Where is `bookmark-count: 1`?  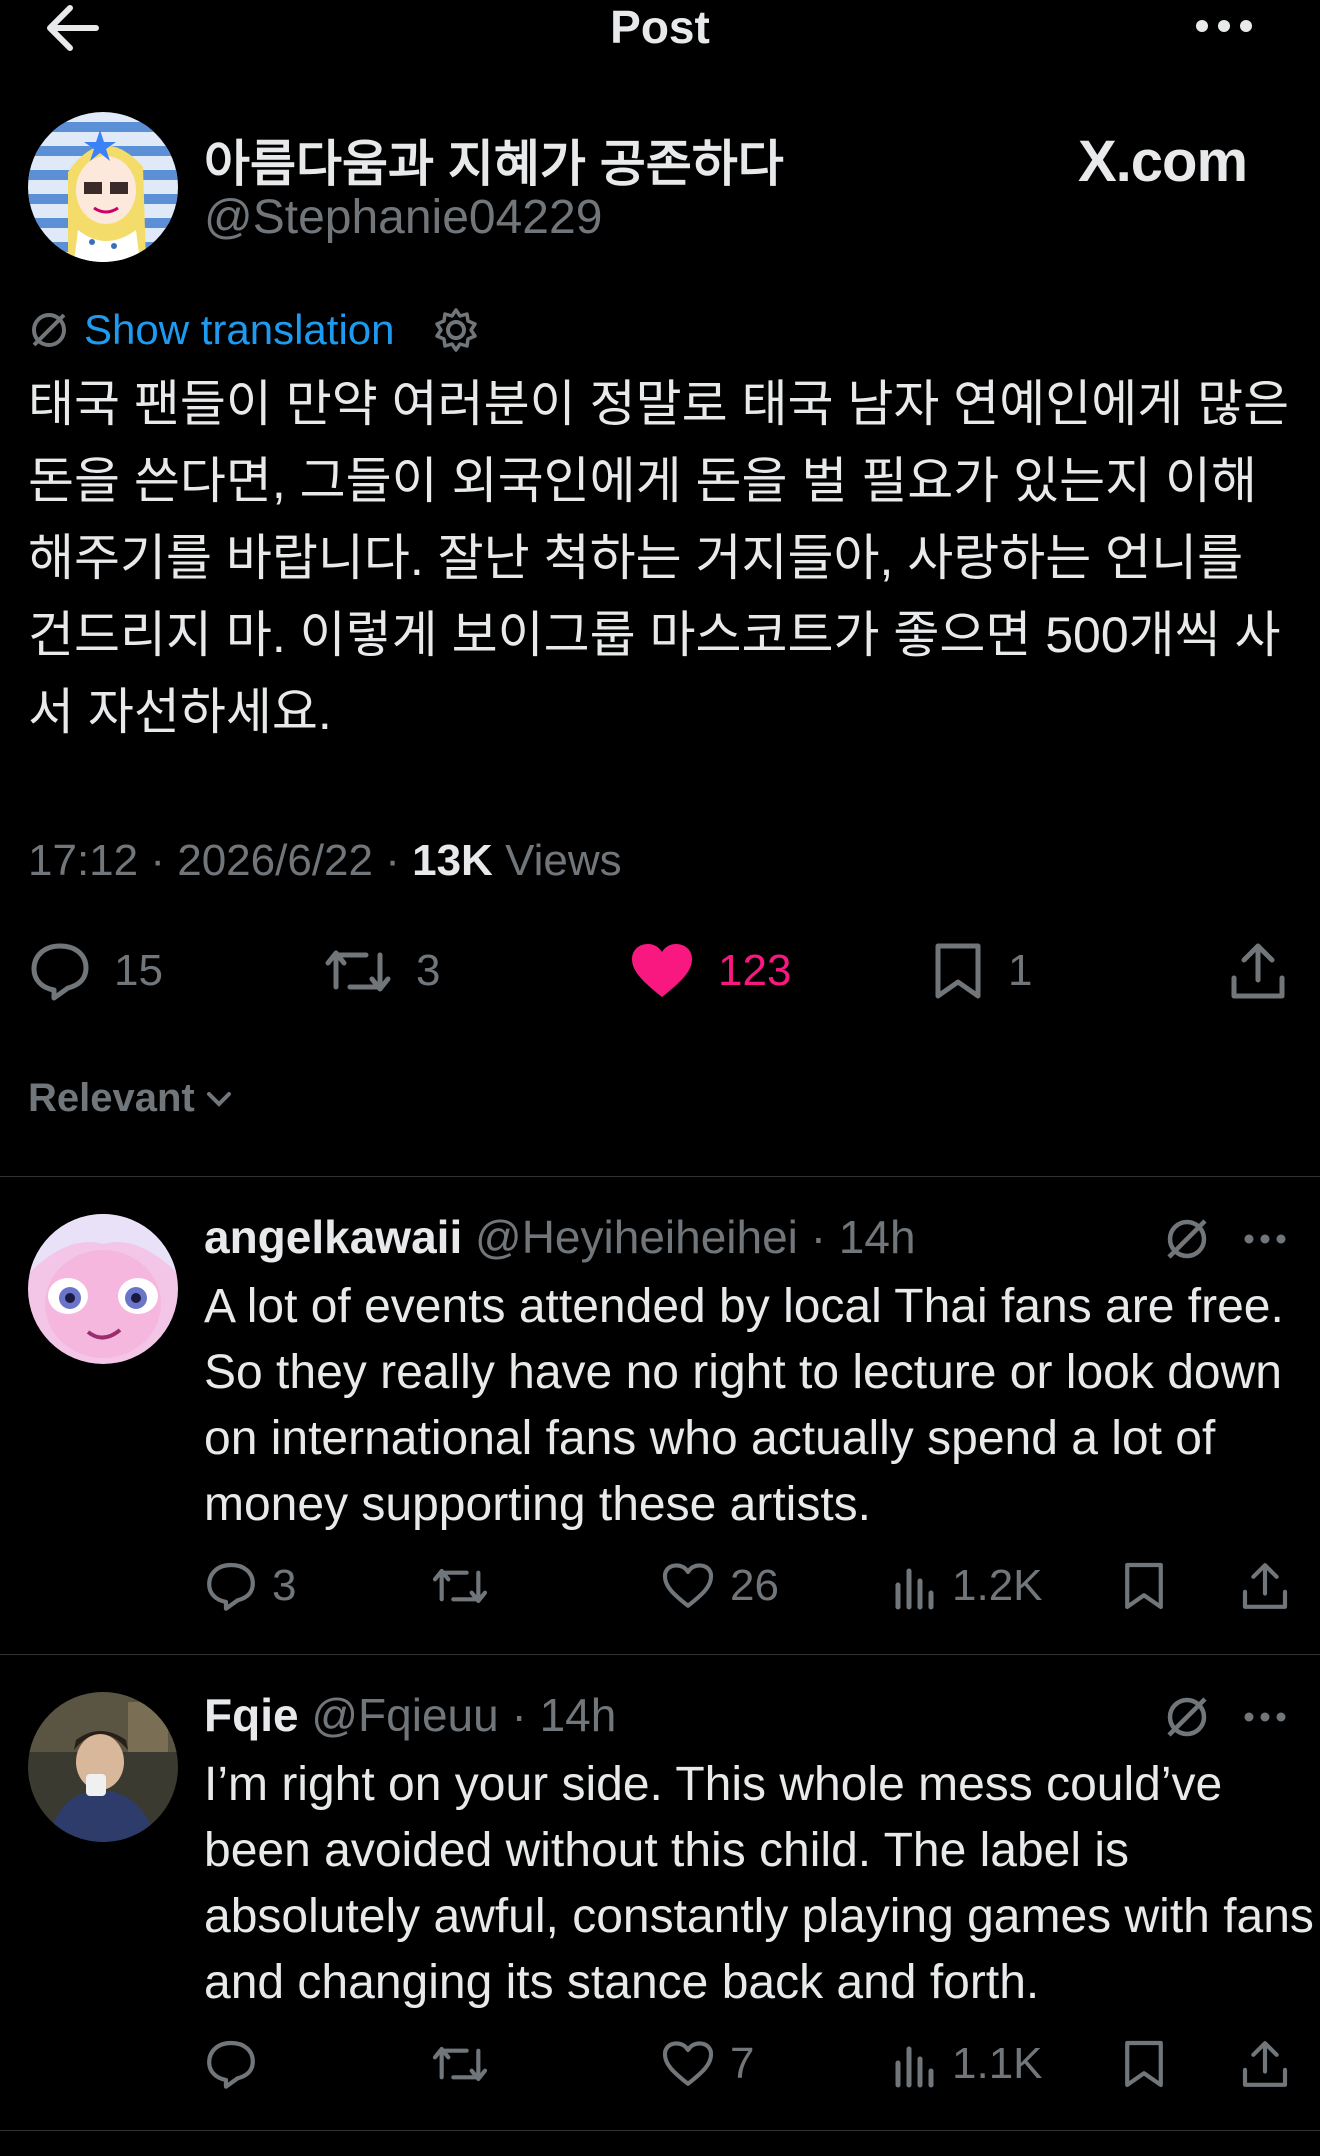 bookmark-count: 1 is located at coordinates (1020, 970).